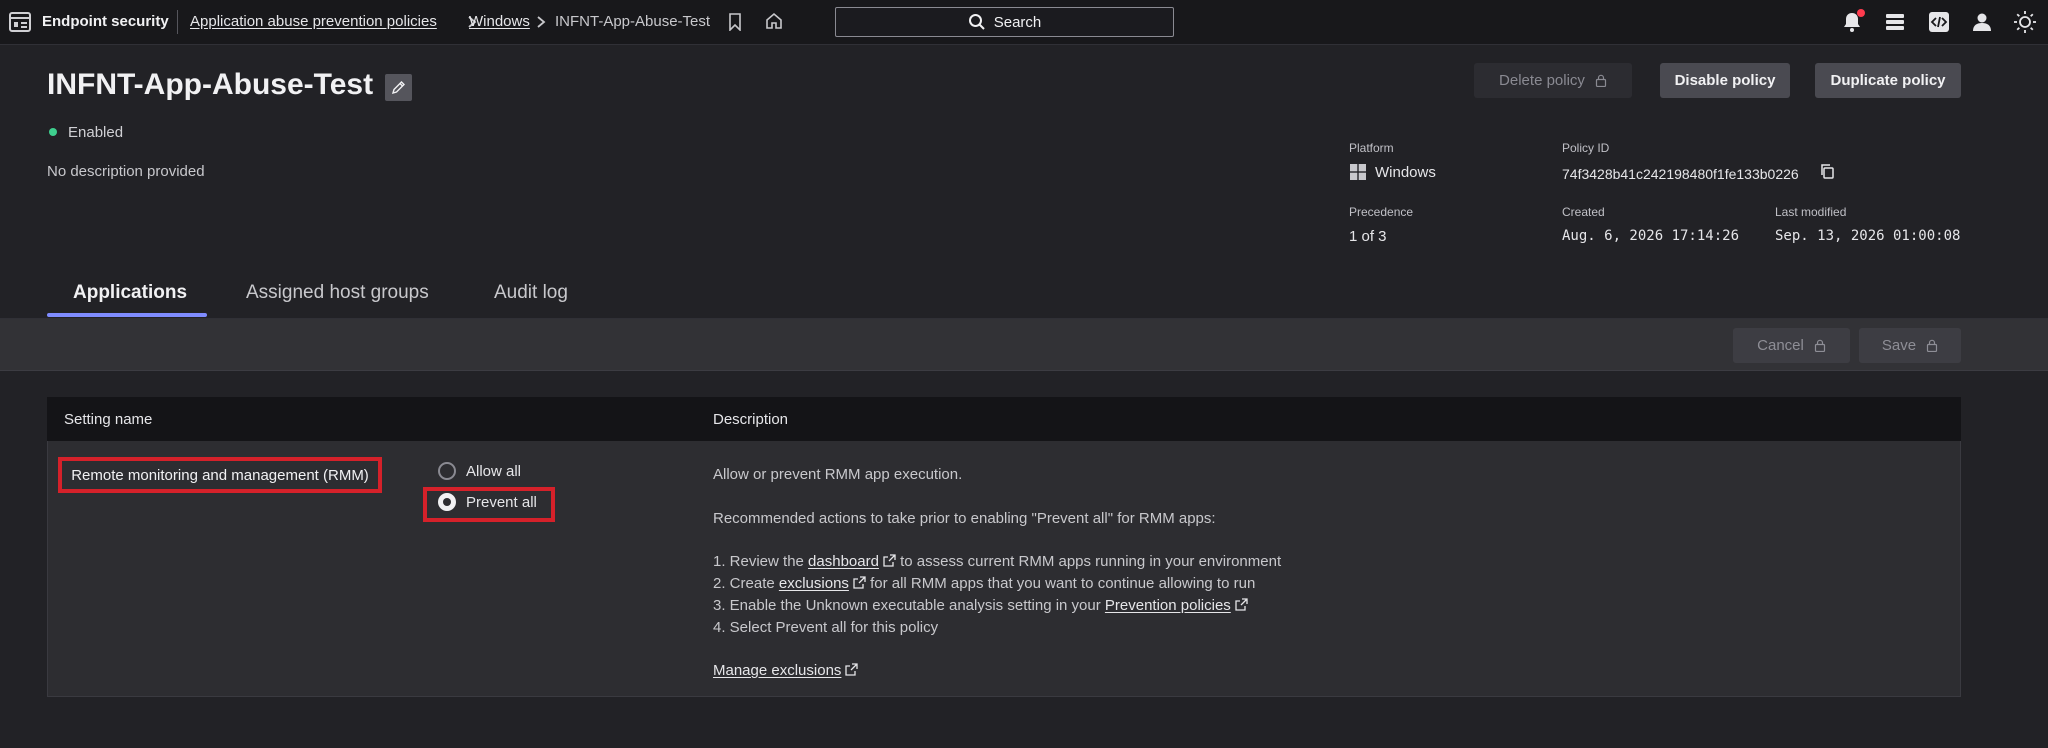 Image resolution: width=2048 pixels, height=748 pixels. I want to click on radio-button-checked, so click(447, 502).